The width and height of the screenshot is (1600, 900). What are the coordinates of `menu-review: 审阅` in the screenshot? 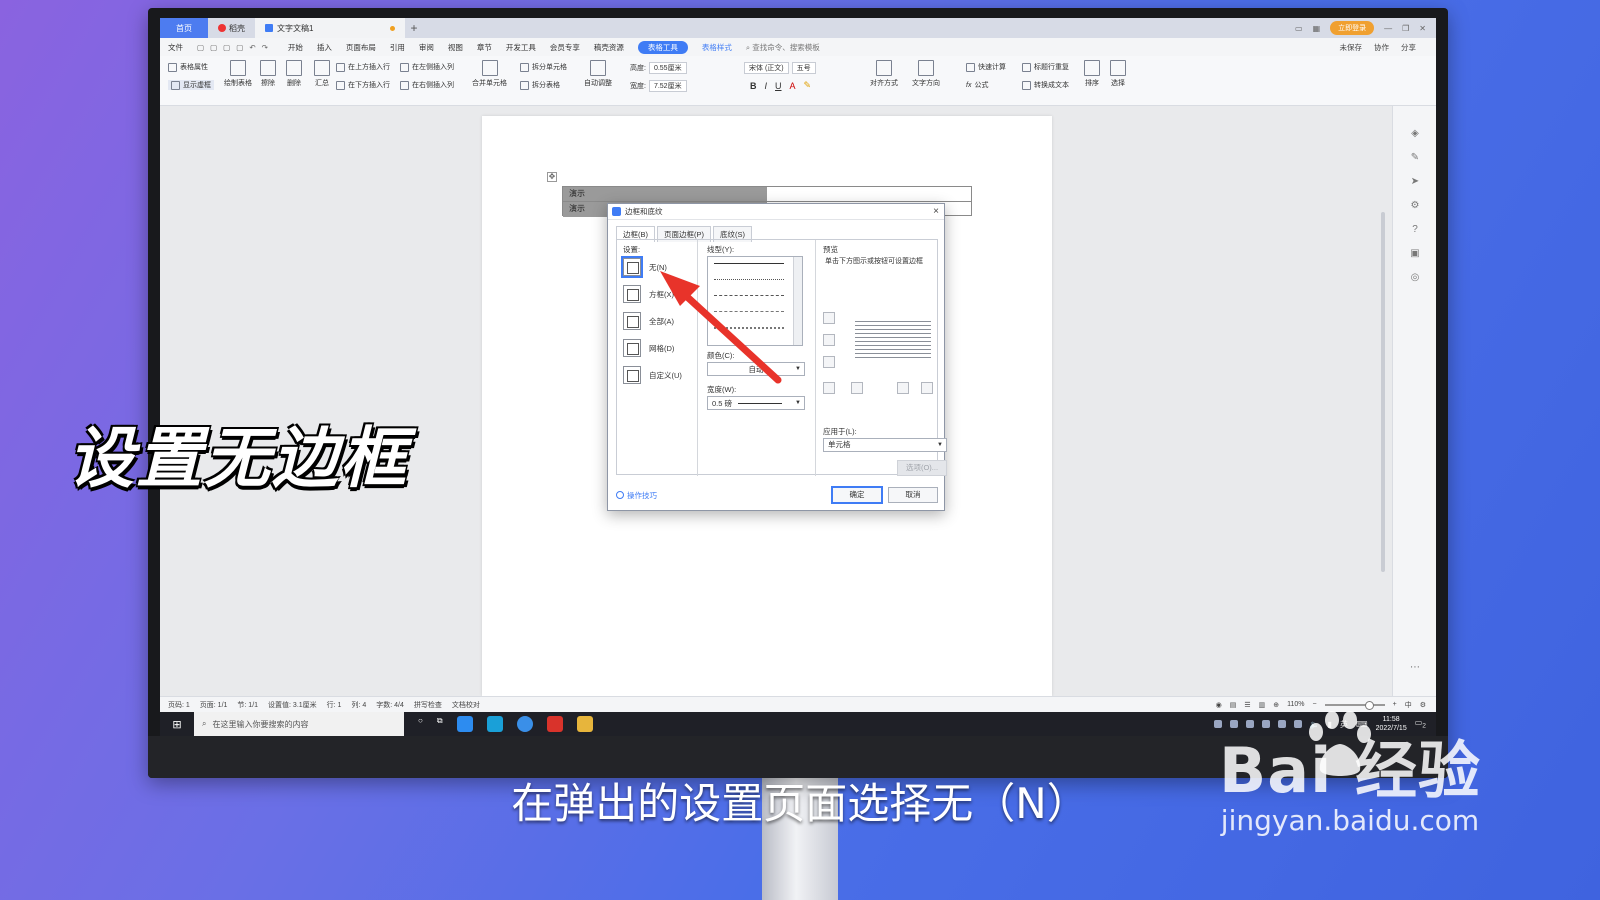 It's located at (426, 47).